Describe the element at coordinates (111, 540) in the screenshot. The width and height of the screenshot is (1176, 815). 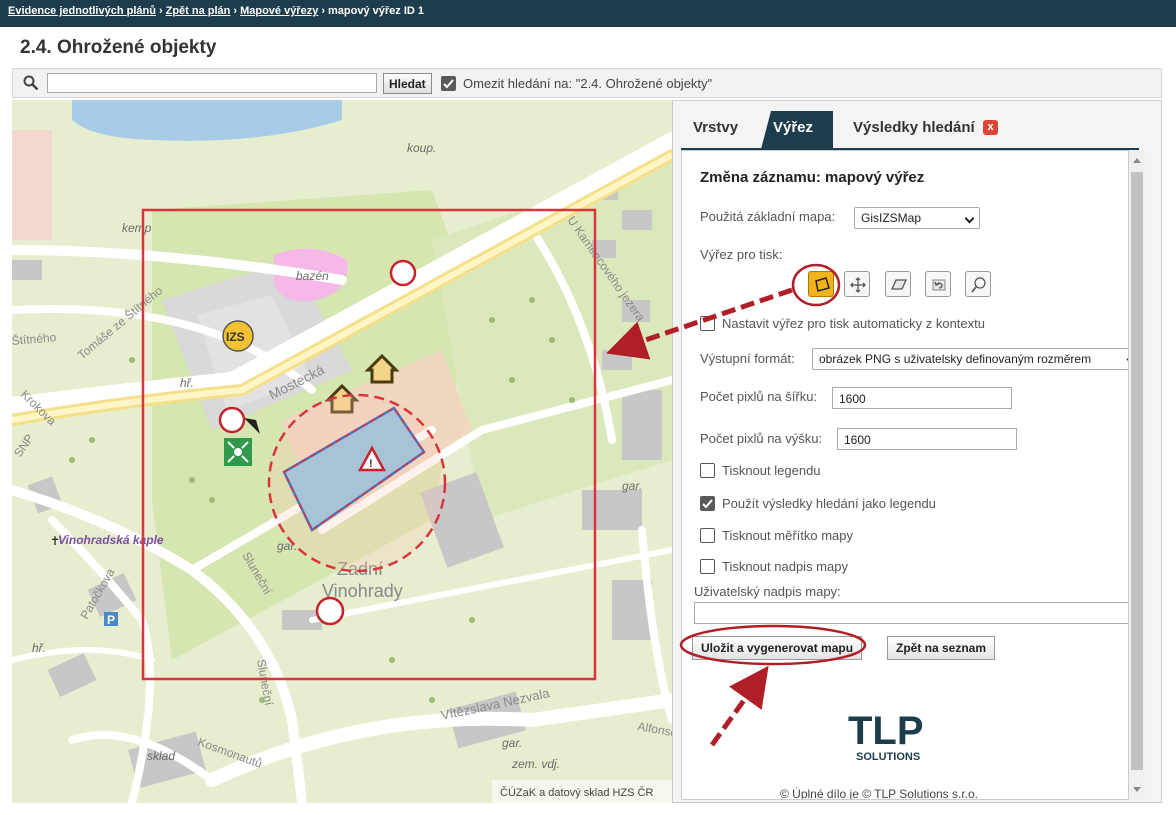
I see `chapel-label: Vinohradská kaple` at that location.